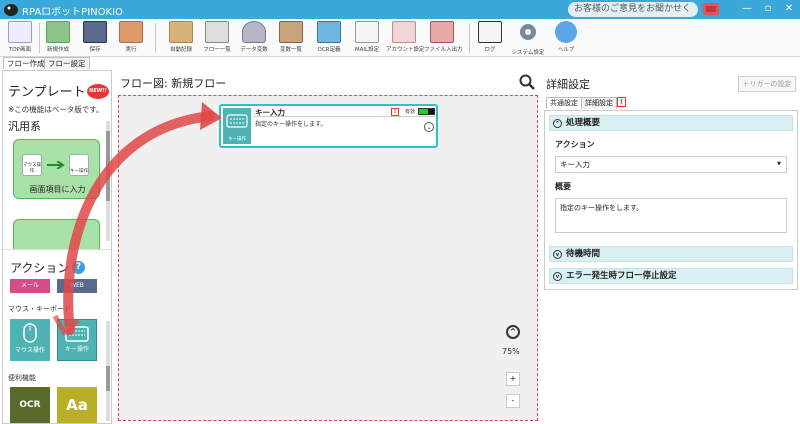 This screenshot has width=800, height=424. What do you see at coordinates (671, 123) in the screenshot?
I see `section-process-summary: ^ 処理概要` at bounding box center [671, 123].